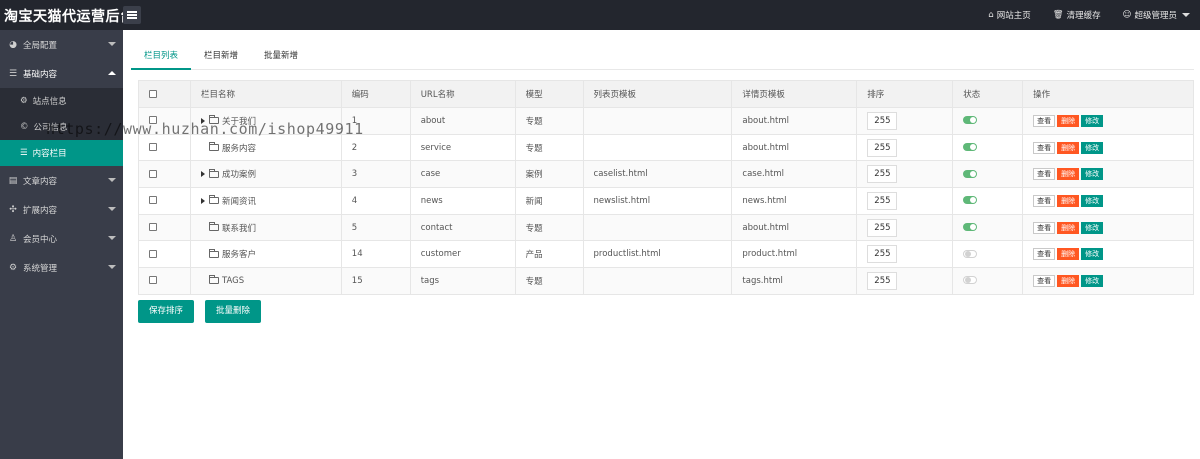  I want to click on sidebar-item-member-center: ♙ 会员中心, so click(61, 238).